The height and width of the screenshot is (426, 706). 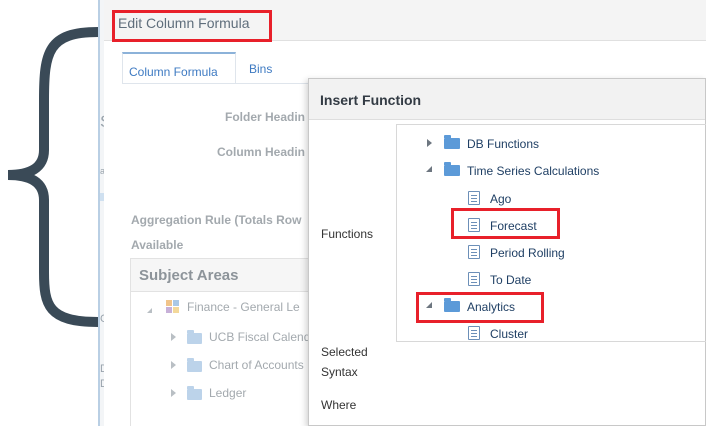 What do you see at coordinates (189, 275) in the screenshot?
I see `subject-areas-title: Subject Areas` at bounding box center [189, 275].